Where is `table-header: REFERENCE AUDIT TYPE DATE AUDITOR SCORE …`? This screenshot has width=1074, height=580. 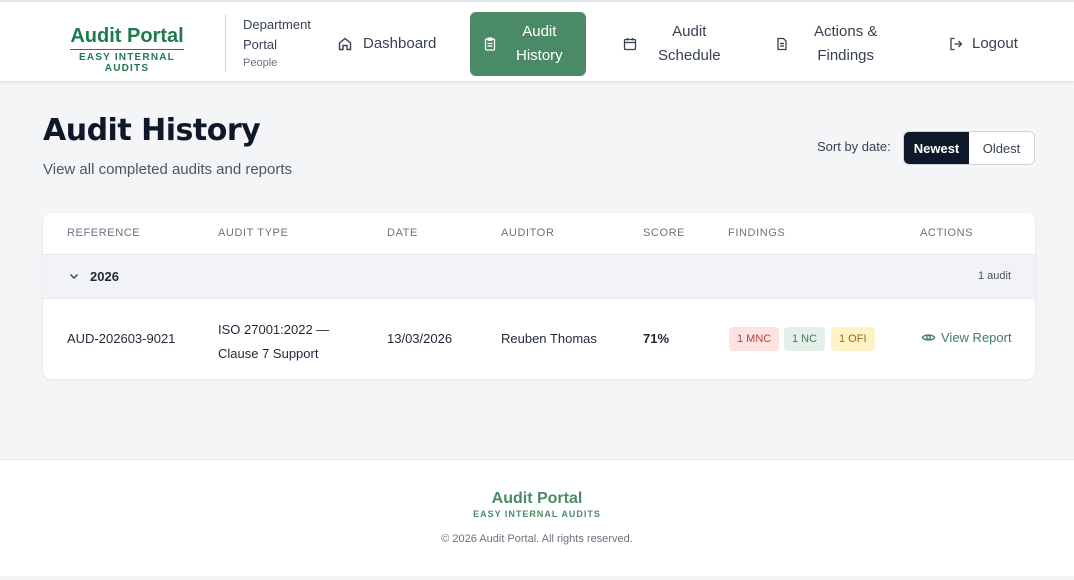
table-header: REFERENCE AUDIT TYPE DATE AUDITOR SCORE … is located at coordinates (539, 233).